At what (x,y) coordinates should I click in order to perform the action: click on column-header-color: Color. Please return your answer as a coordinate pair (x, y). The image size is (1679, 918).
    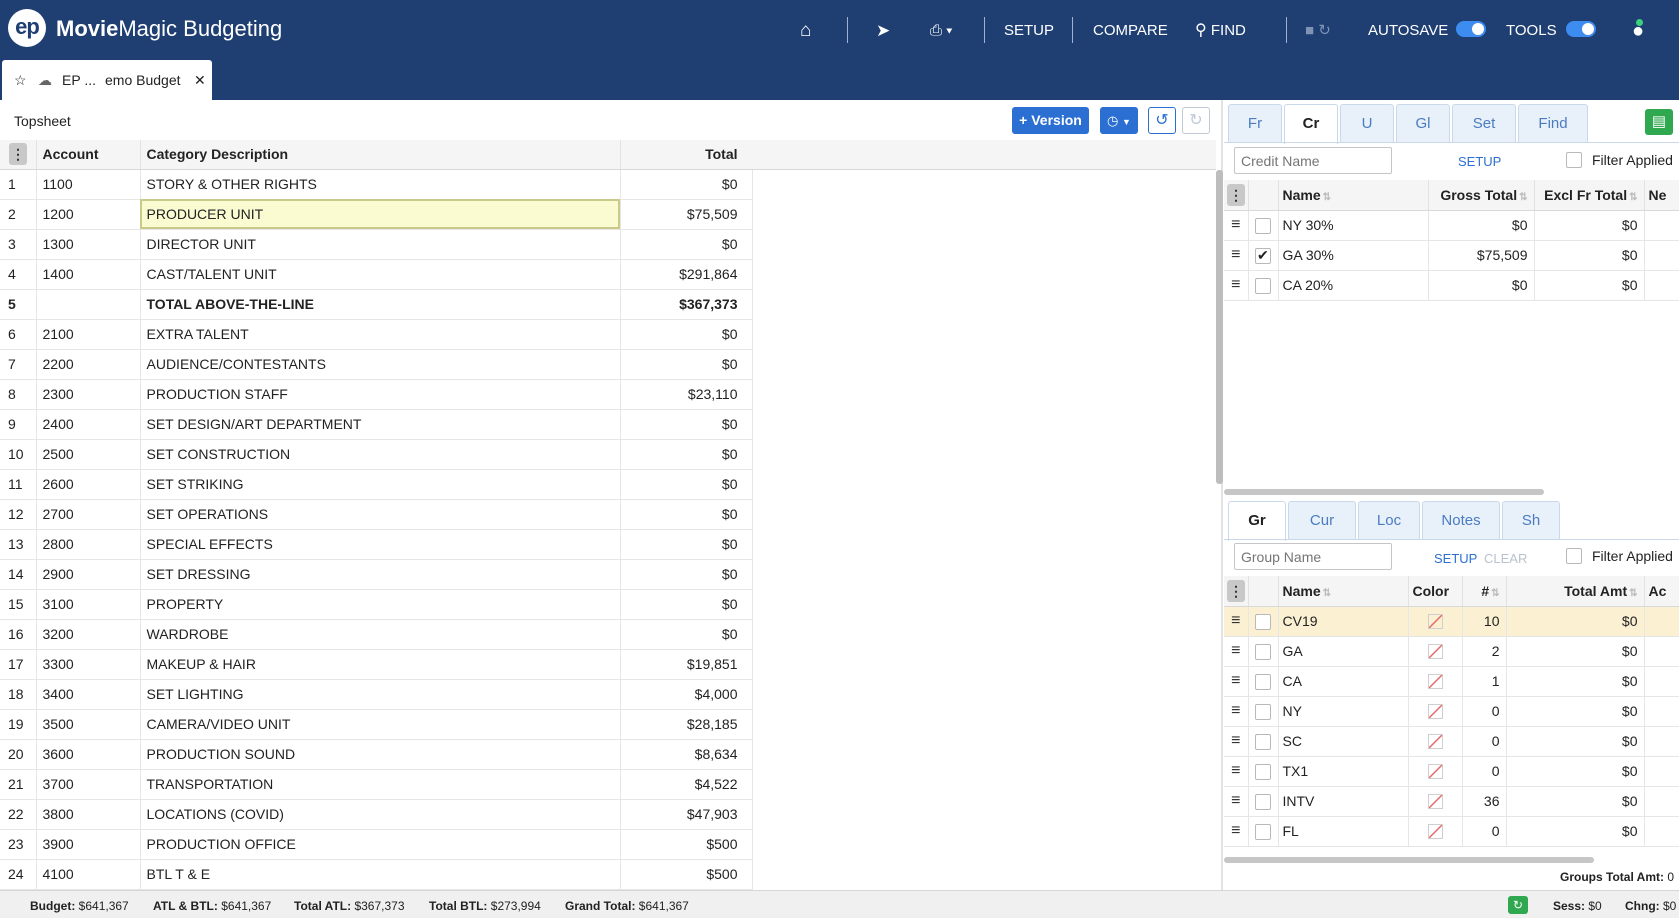
    Looking at the image, I should click on (1435, 591).